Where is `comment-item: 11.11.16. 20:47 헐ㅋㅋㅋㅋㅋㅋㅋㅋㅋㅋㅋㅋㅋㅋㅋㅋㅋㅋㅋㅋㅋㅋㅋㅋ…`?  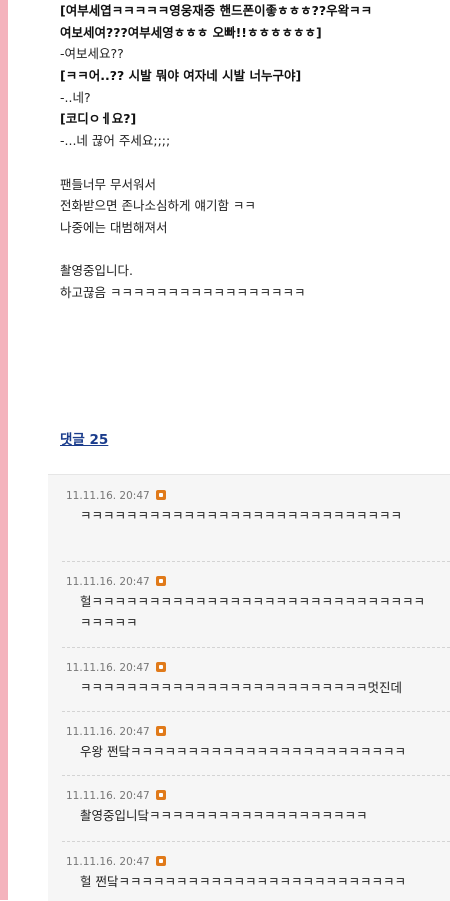
comment-item: 11.11.16. 20:47 헐ㅋㅋㅋㅋㅋㅋㅋㅋㅋㅋㅋㅋㅋㅋㅋㅋㅋㅋㅋㅋㅋㅋㅋㅋ… is located at coordinates (258, 603).